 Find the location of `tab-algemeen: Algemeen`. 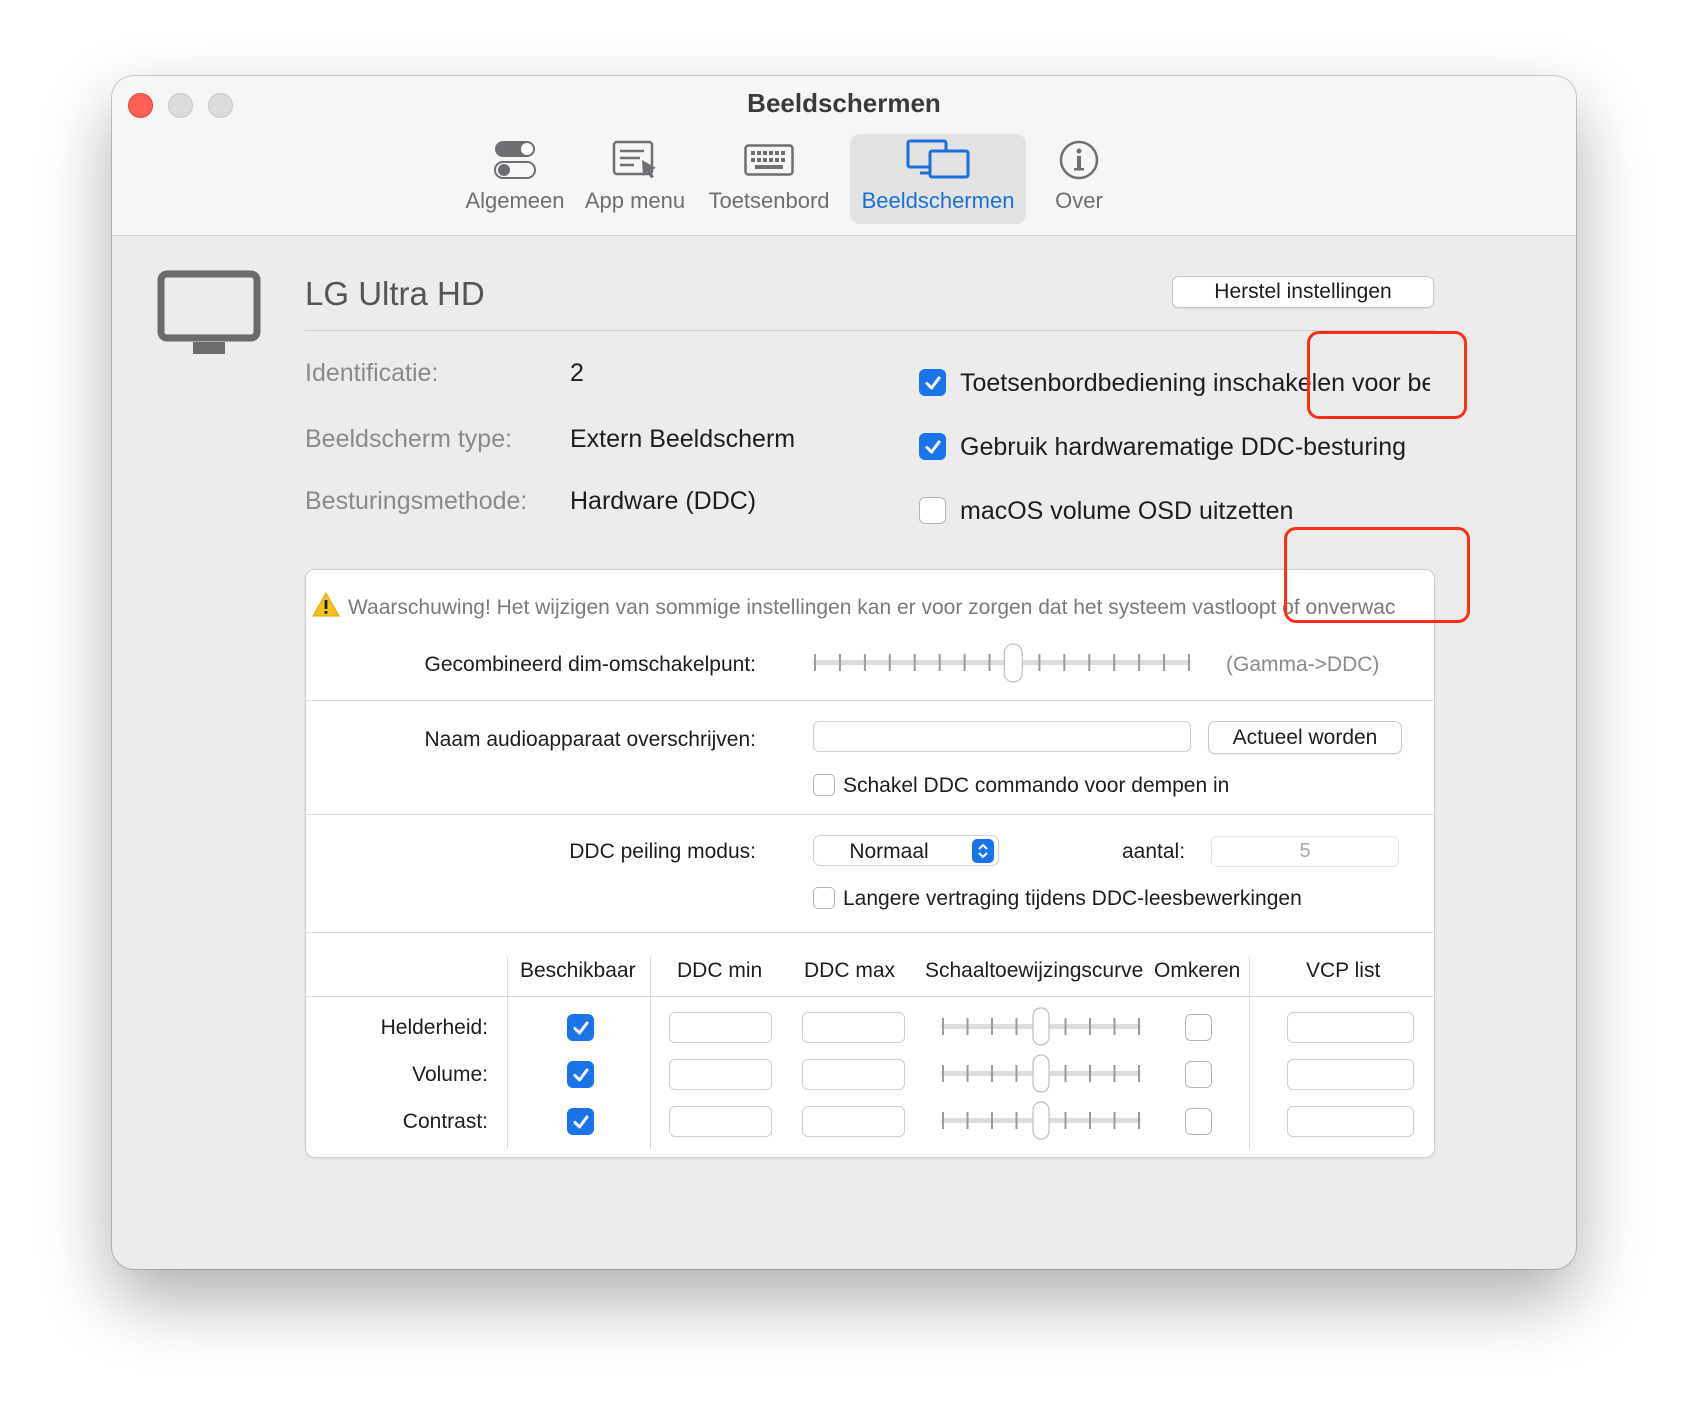

tab-algemeen: Algemeen is located at coordinates (515, 179).